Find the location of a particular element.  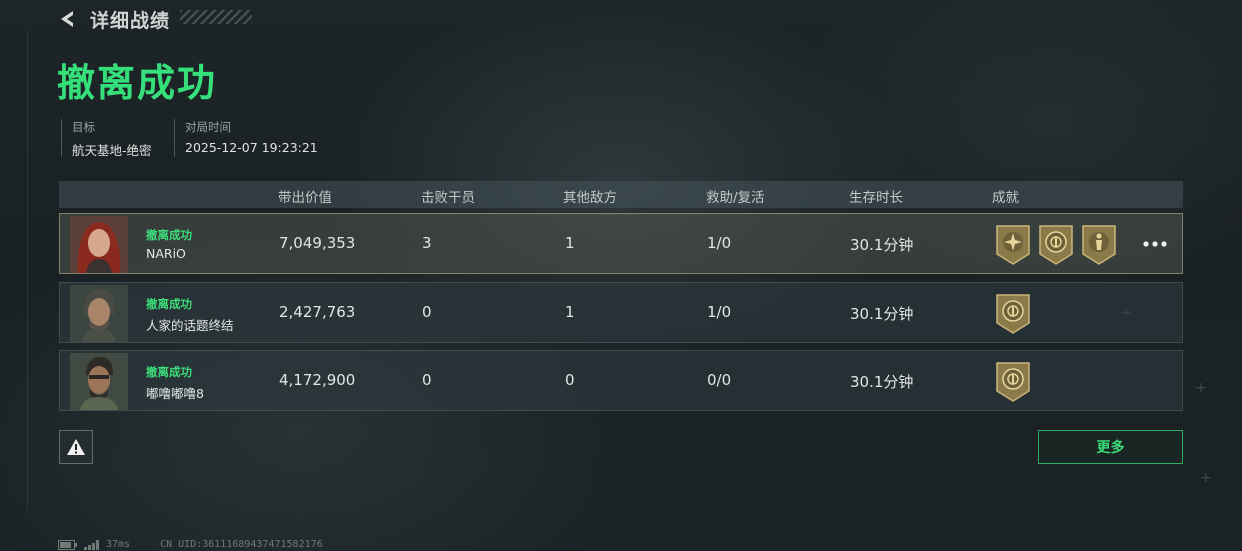

target-label: 目标 is located at coordinates (83, 127).